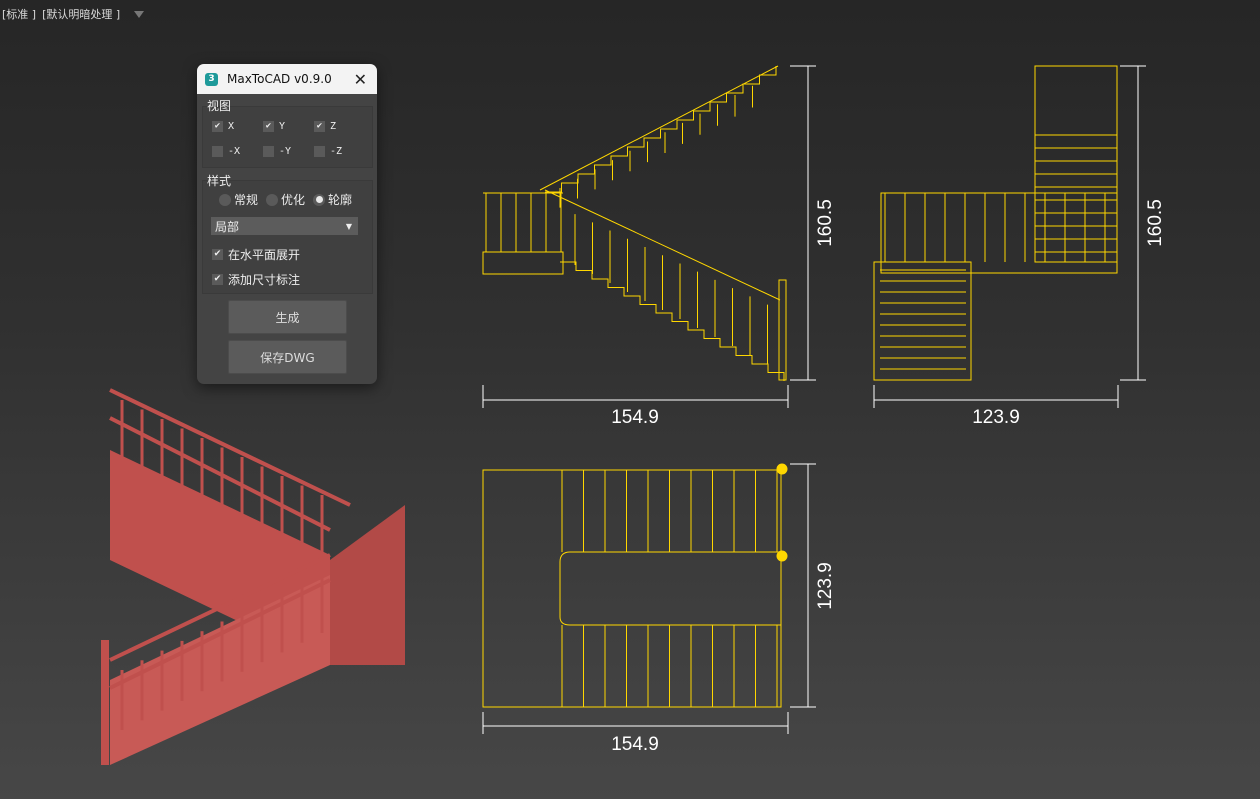 The width and height of the screenshot is (1260, 799). I want to click on add-dimensions-checkbox: ✔ 添加尺寸标注, so click(256, 279).